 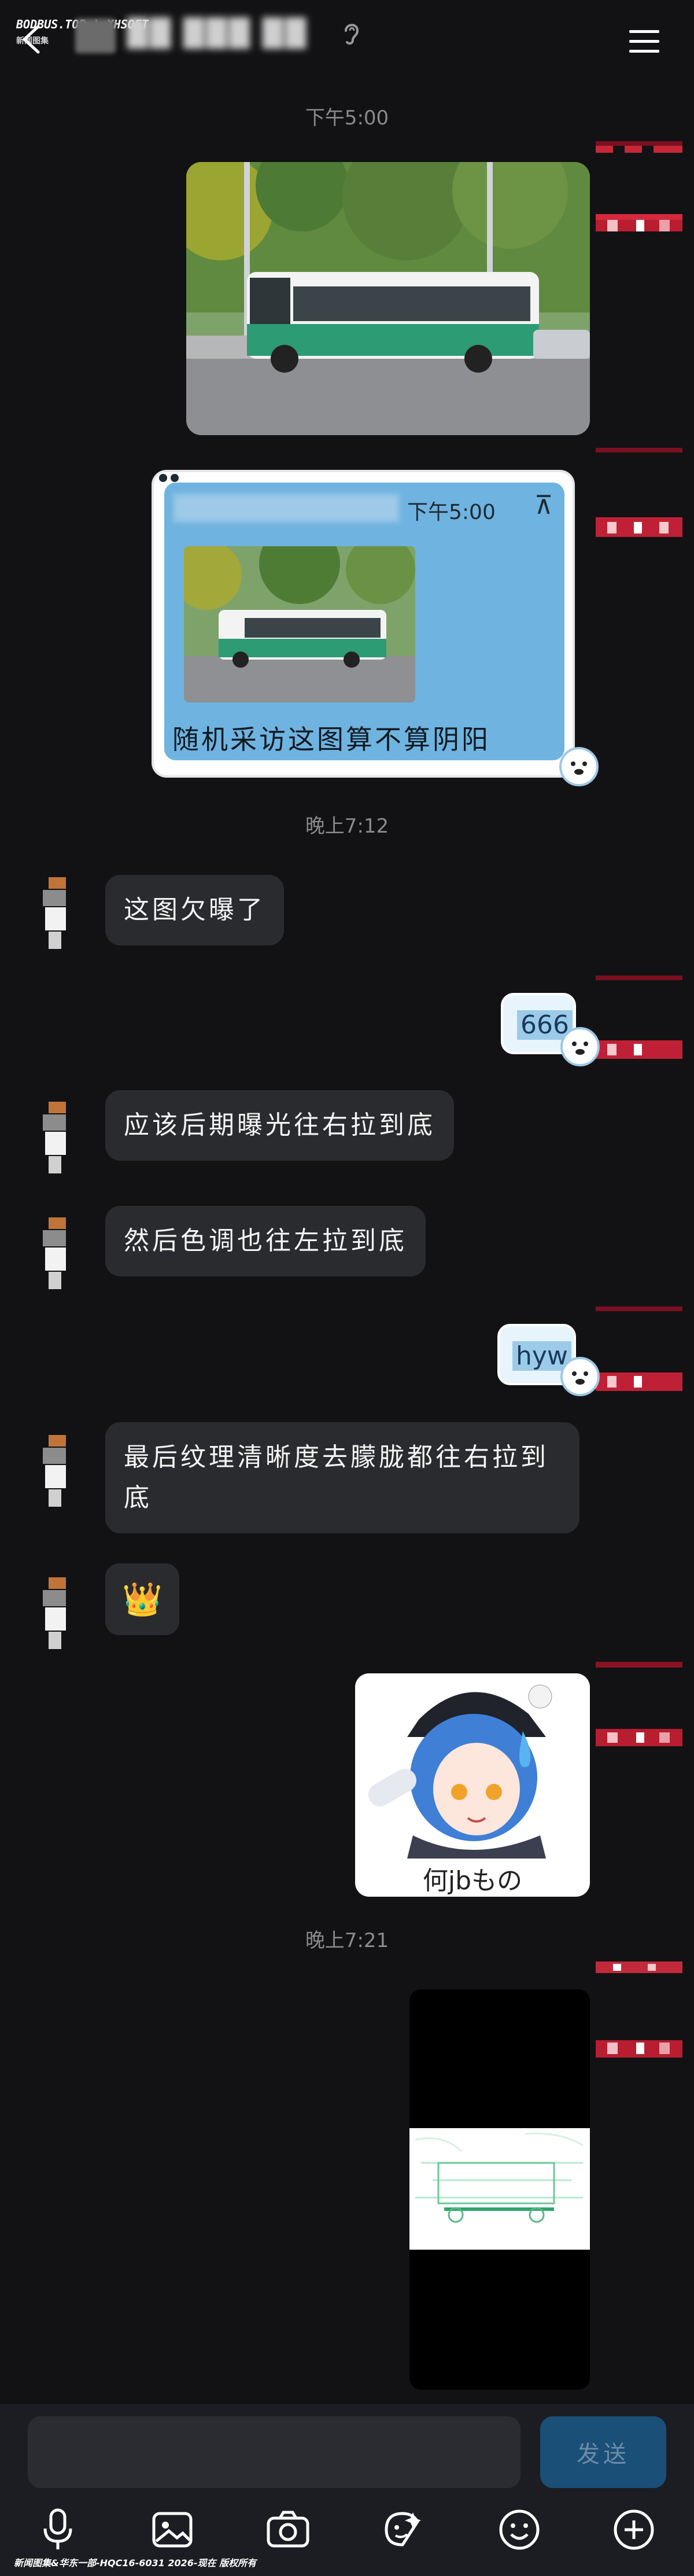 What do you see at coordinates (299, 624) in the screenshot?
I see `quoted-bus-photo` at bounding box center [299, 624].